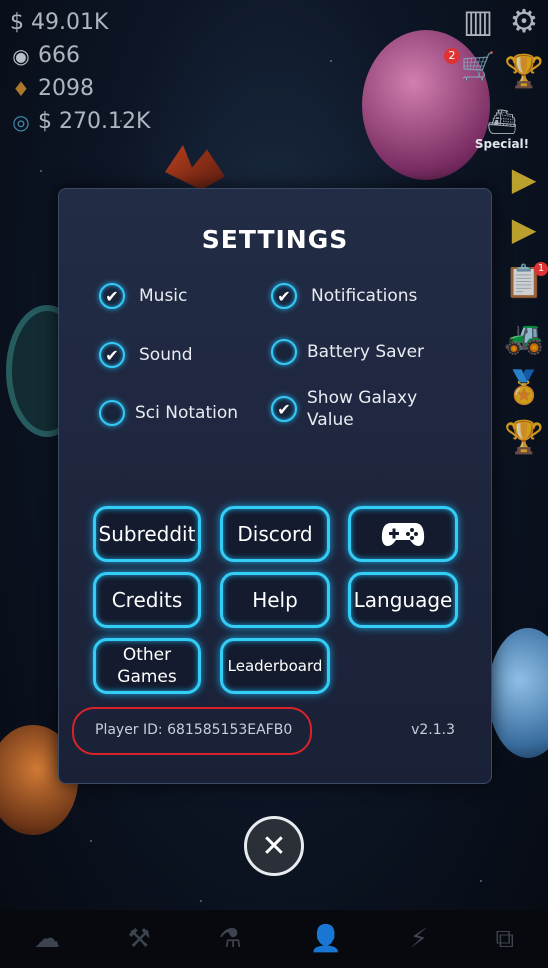  What do you see at coordinates (147, 534) in the screenshot?
I see `subreddit-button: Subreddit` at bounding box center [147, 534].